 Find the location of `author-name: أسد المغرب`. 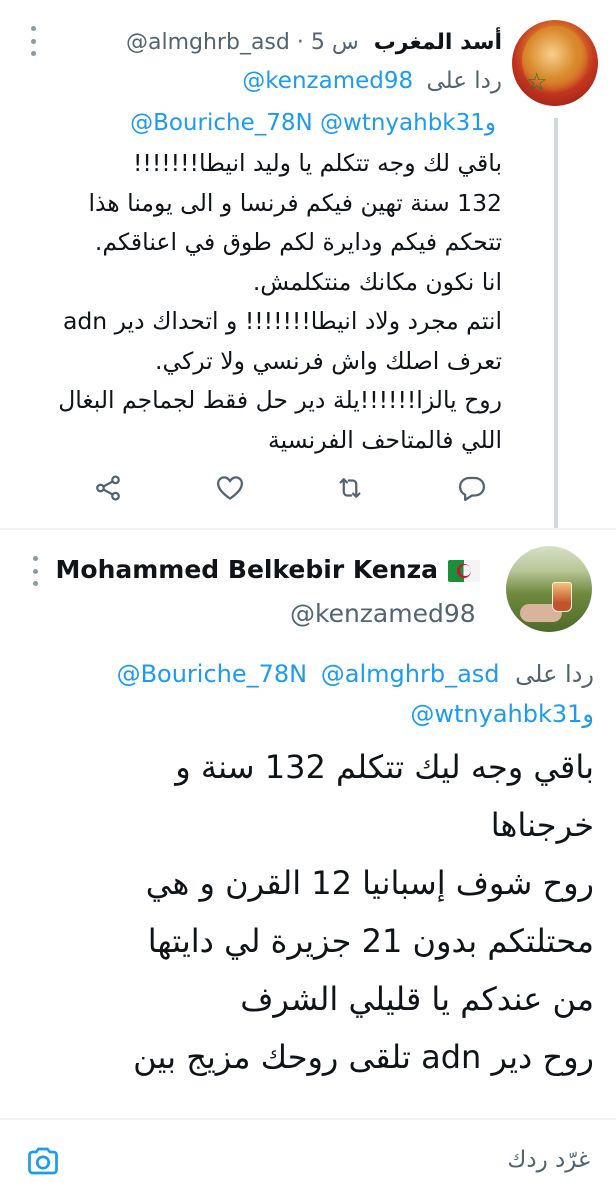

author-name: أسد المغرب is located at coordinates (438, 42).